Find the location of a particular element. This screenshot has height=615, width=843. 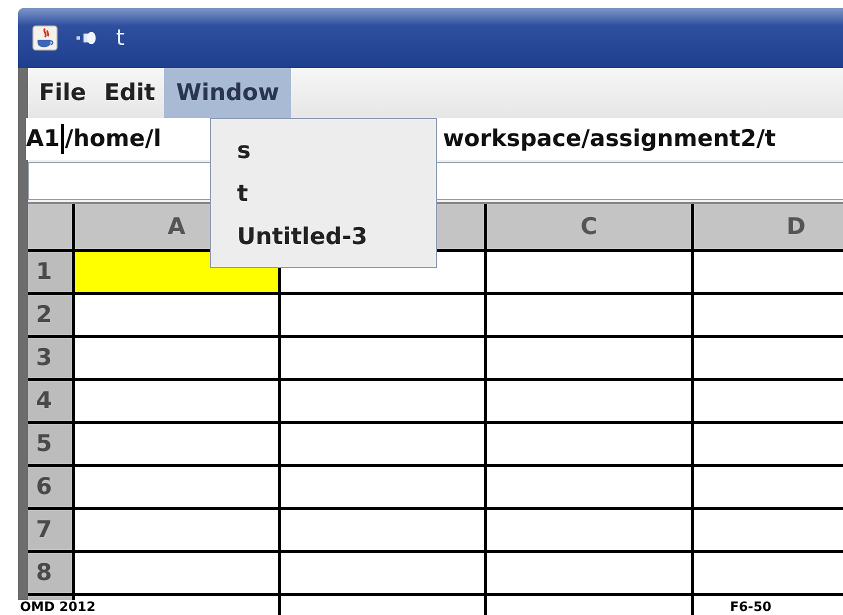

cell-reference: A1 is located at coordinates (43, 139).